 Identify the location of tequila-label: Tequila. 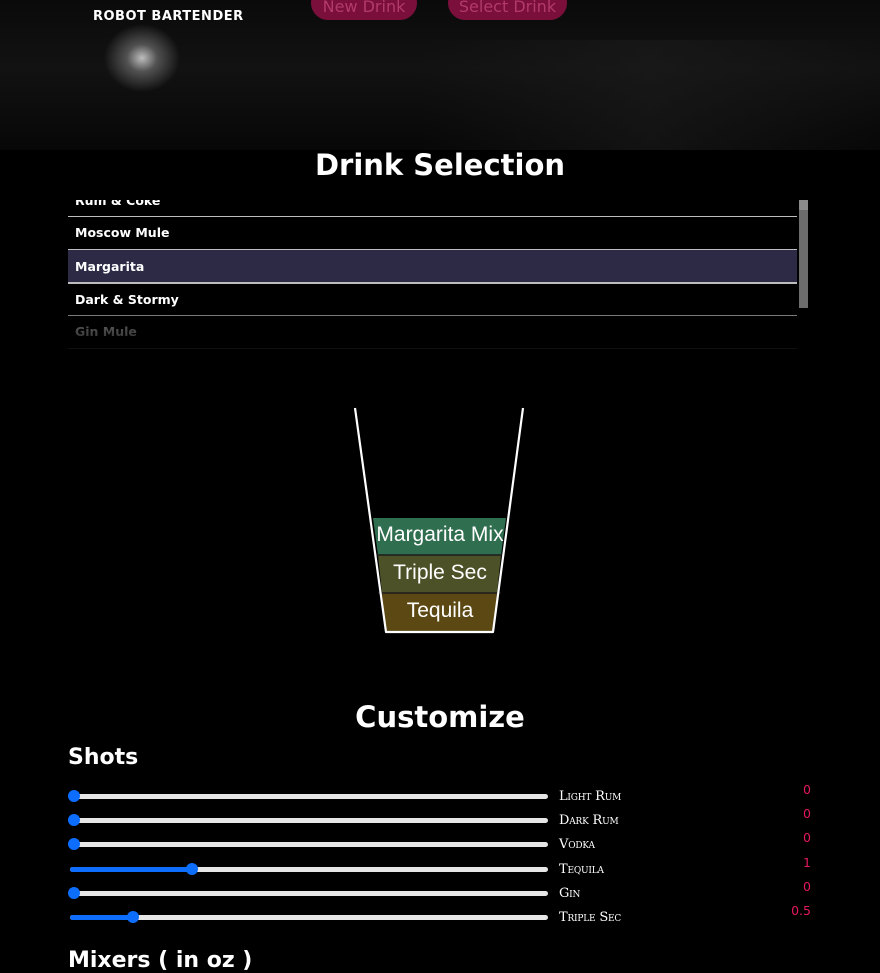
(581, 869).